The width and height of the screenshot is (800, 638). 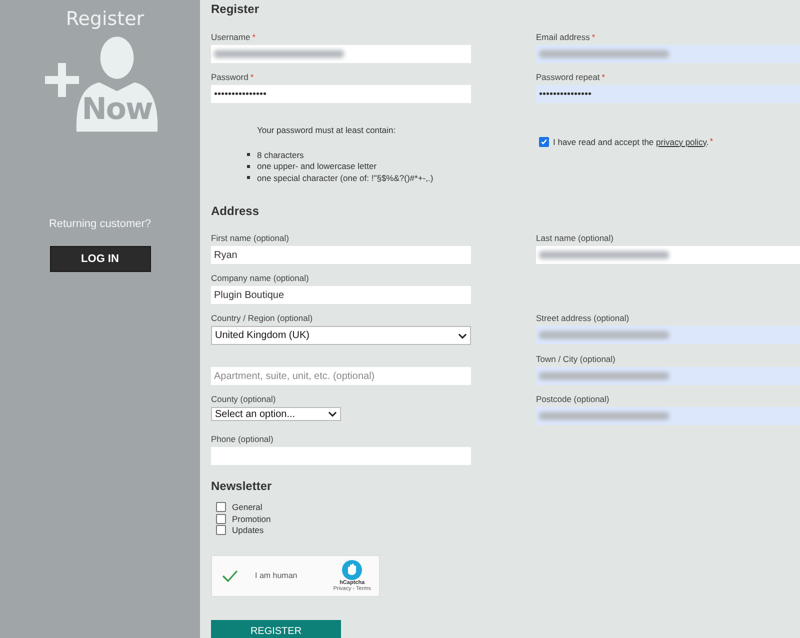 I want to click on register-button: REGISTER, so click(x=276, y=629).